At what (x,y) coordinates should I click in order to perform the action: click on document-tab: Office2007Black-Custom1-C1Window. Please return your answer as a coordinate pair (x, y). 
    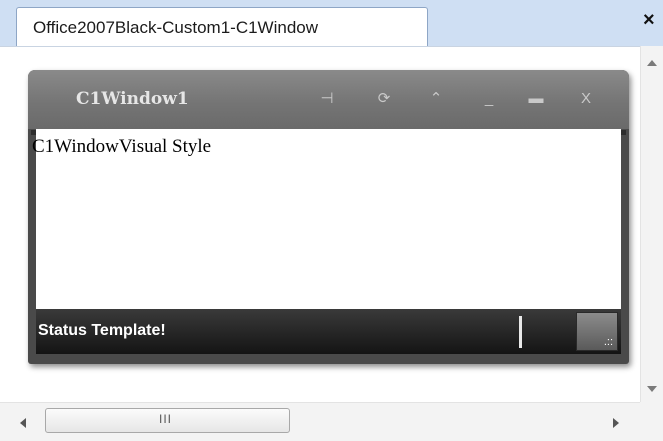
    Looking at the image, I should click on (222, 26).